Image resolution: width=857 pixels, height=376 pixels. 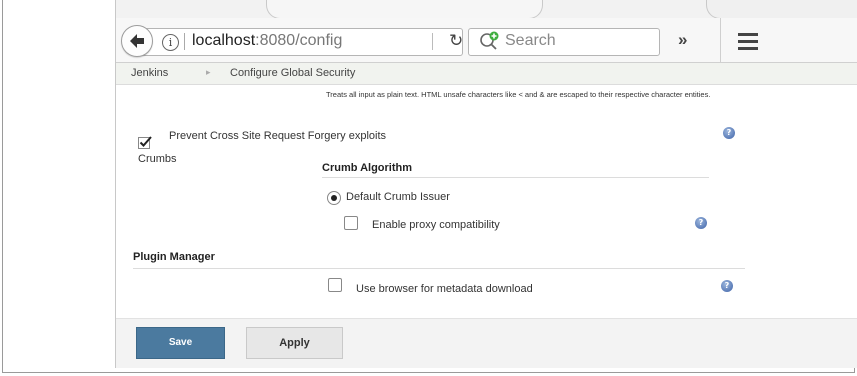 I want to click on form-button-bar: Save Apply, so click(x=486, y=343).